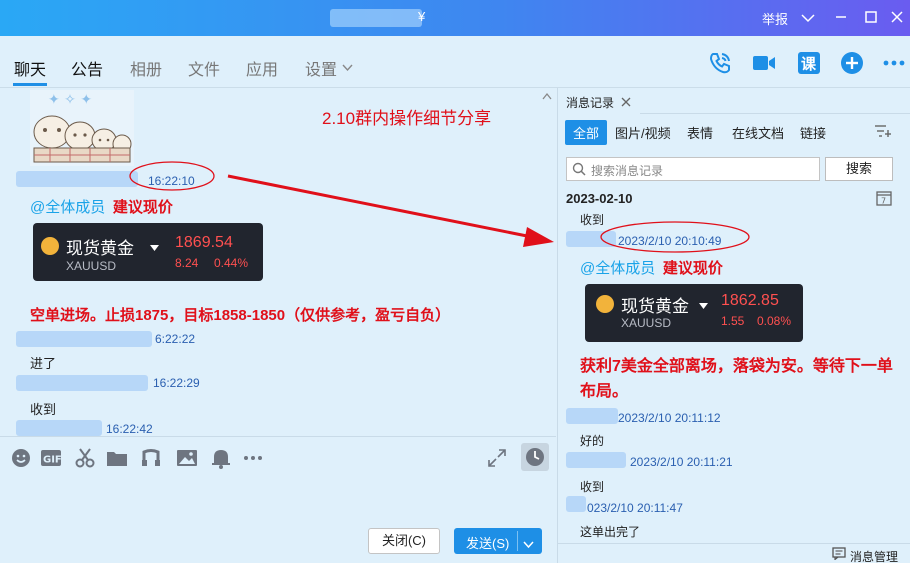 The width and height of the screenshot is (910, 563). Describe the element at coordinates (883, 132) in the screenshot. I see `filter-settings-icon` at that location.